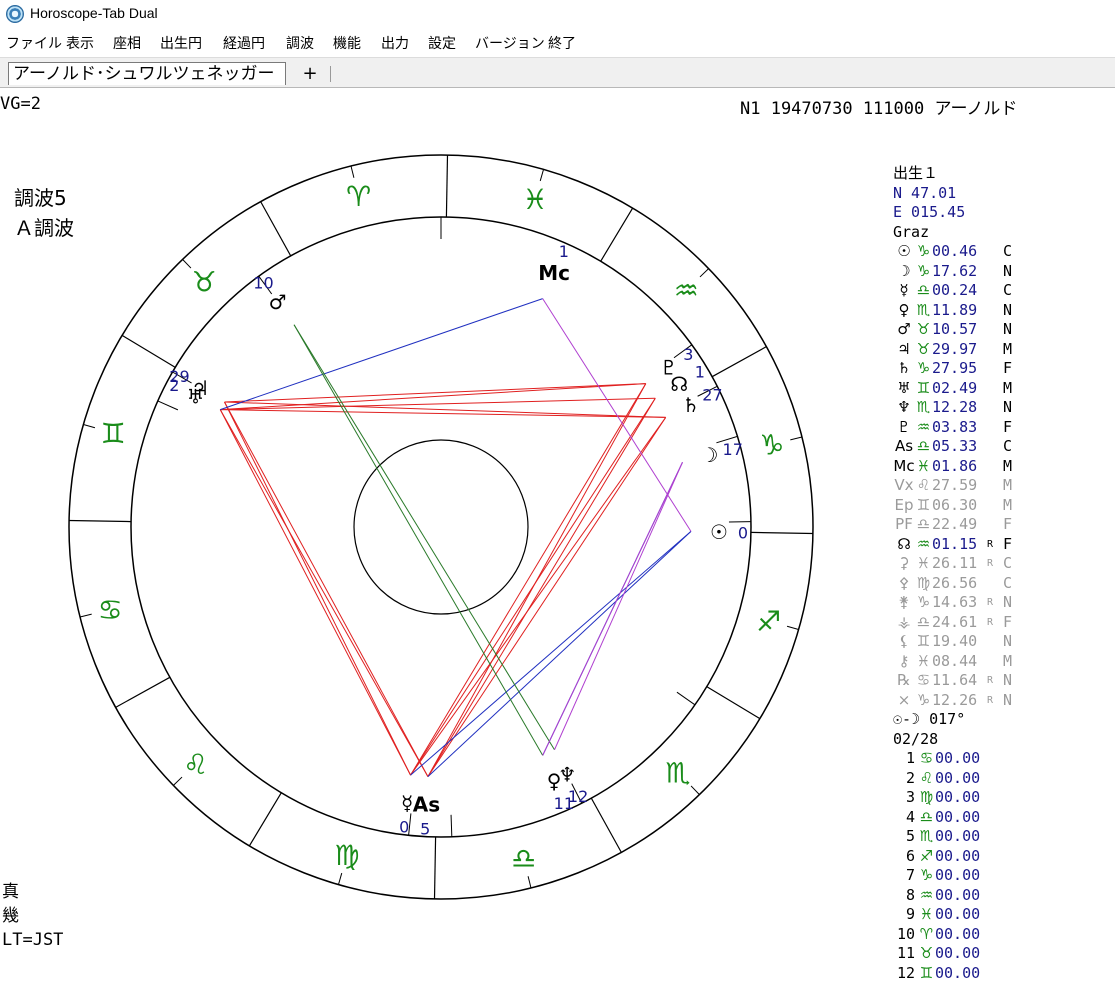 This screenshot has height=983, width=1115. I want to click on window-title: Horoscope-Tab Dual, so click(94, 13).